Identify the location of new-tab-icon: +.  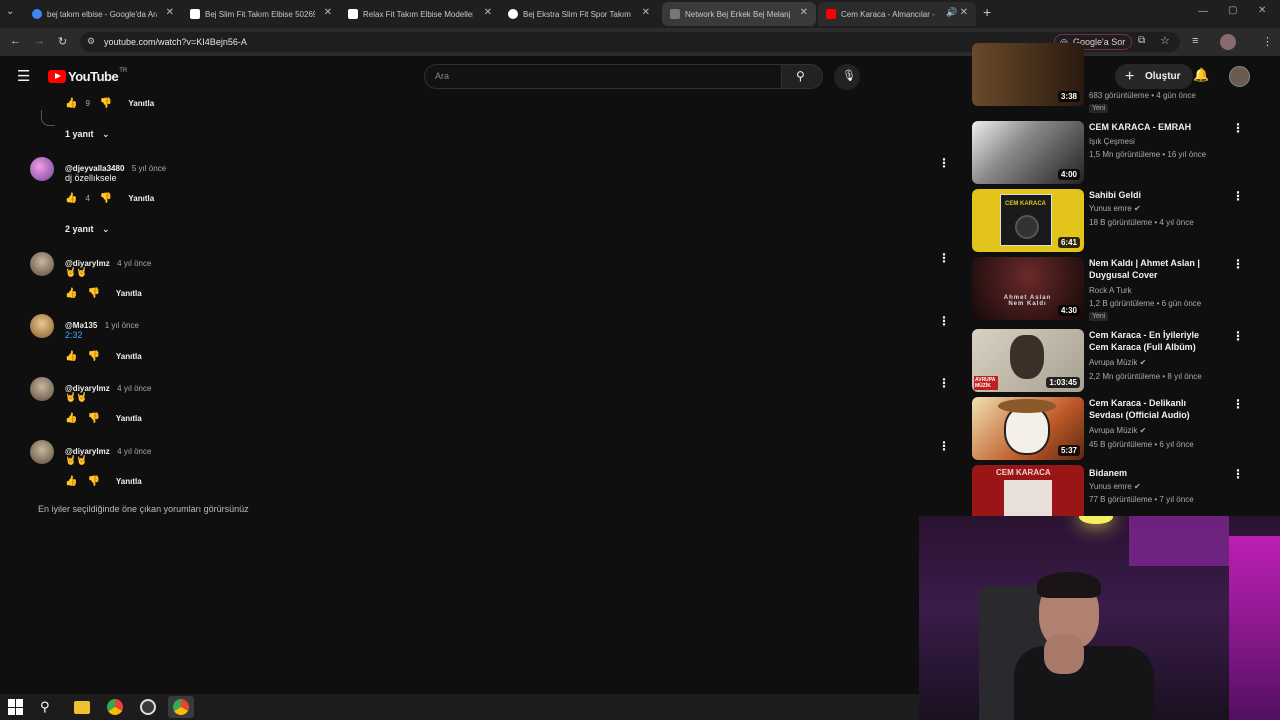
(987, 12).